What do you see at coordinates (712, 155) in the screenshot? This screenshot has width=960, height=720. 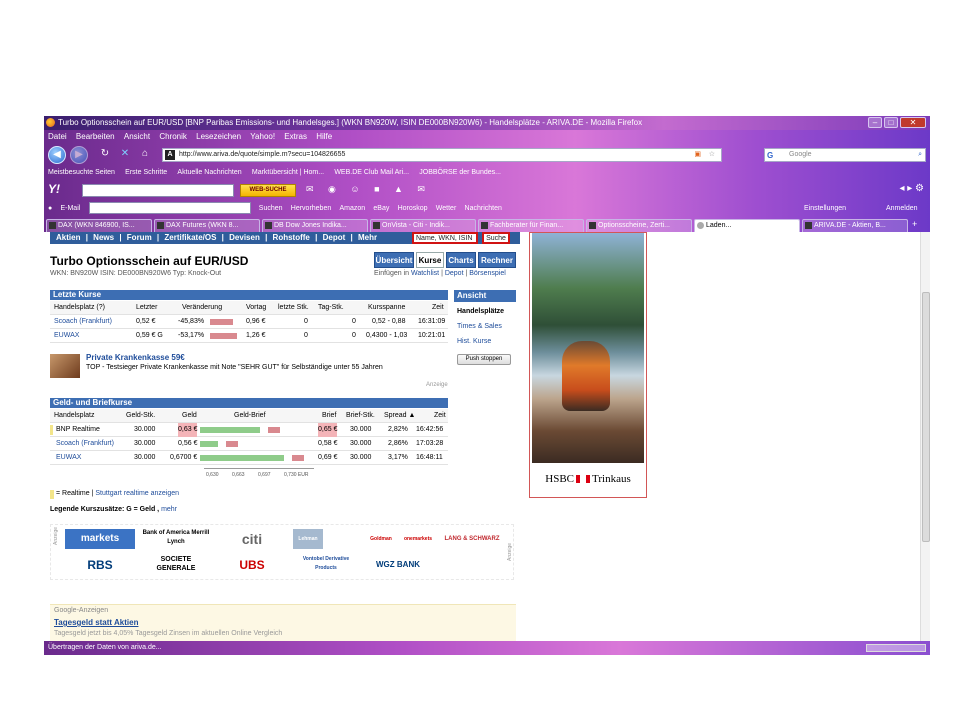 I see `bookmark-star-icon: ☆` at bounding box center [712, 155].